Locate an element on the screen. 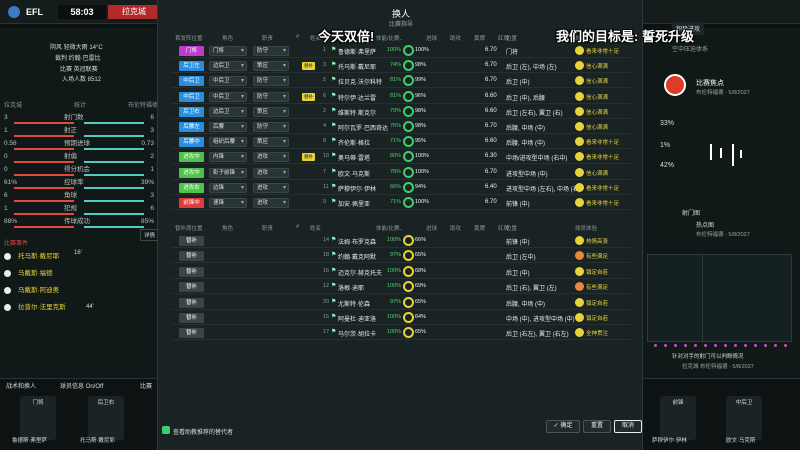 The height and width of the screenshot is (450, 800). stat-row: 6 角球 3 is located at coordinates (79, 195).